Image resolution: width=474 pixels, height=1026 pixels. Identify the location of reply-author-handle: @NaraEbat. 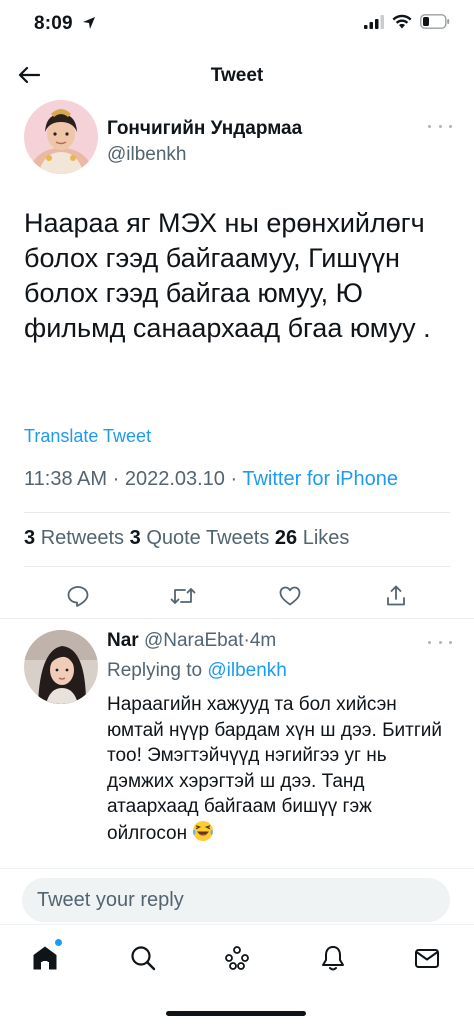
(193, 640).